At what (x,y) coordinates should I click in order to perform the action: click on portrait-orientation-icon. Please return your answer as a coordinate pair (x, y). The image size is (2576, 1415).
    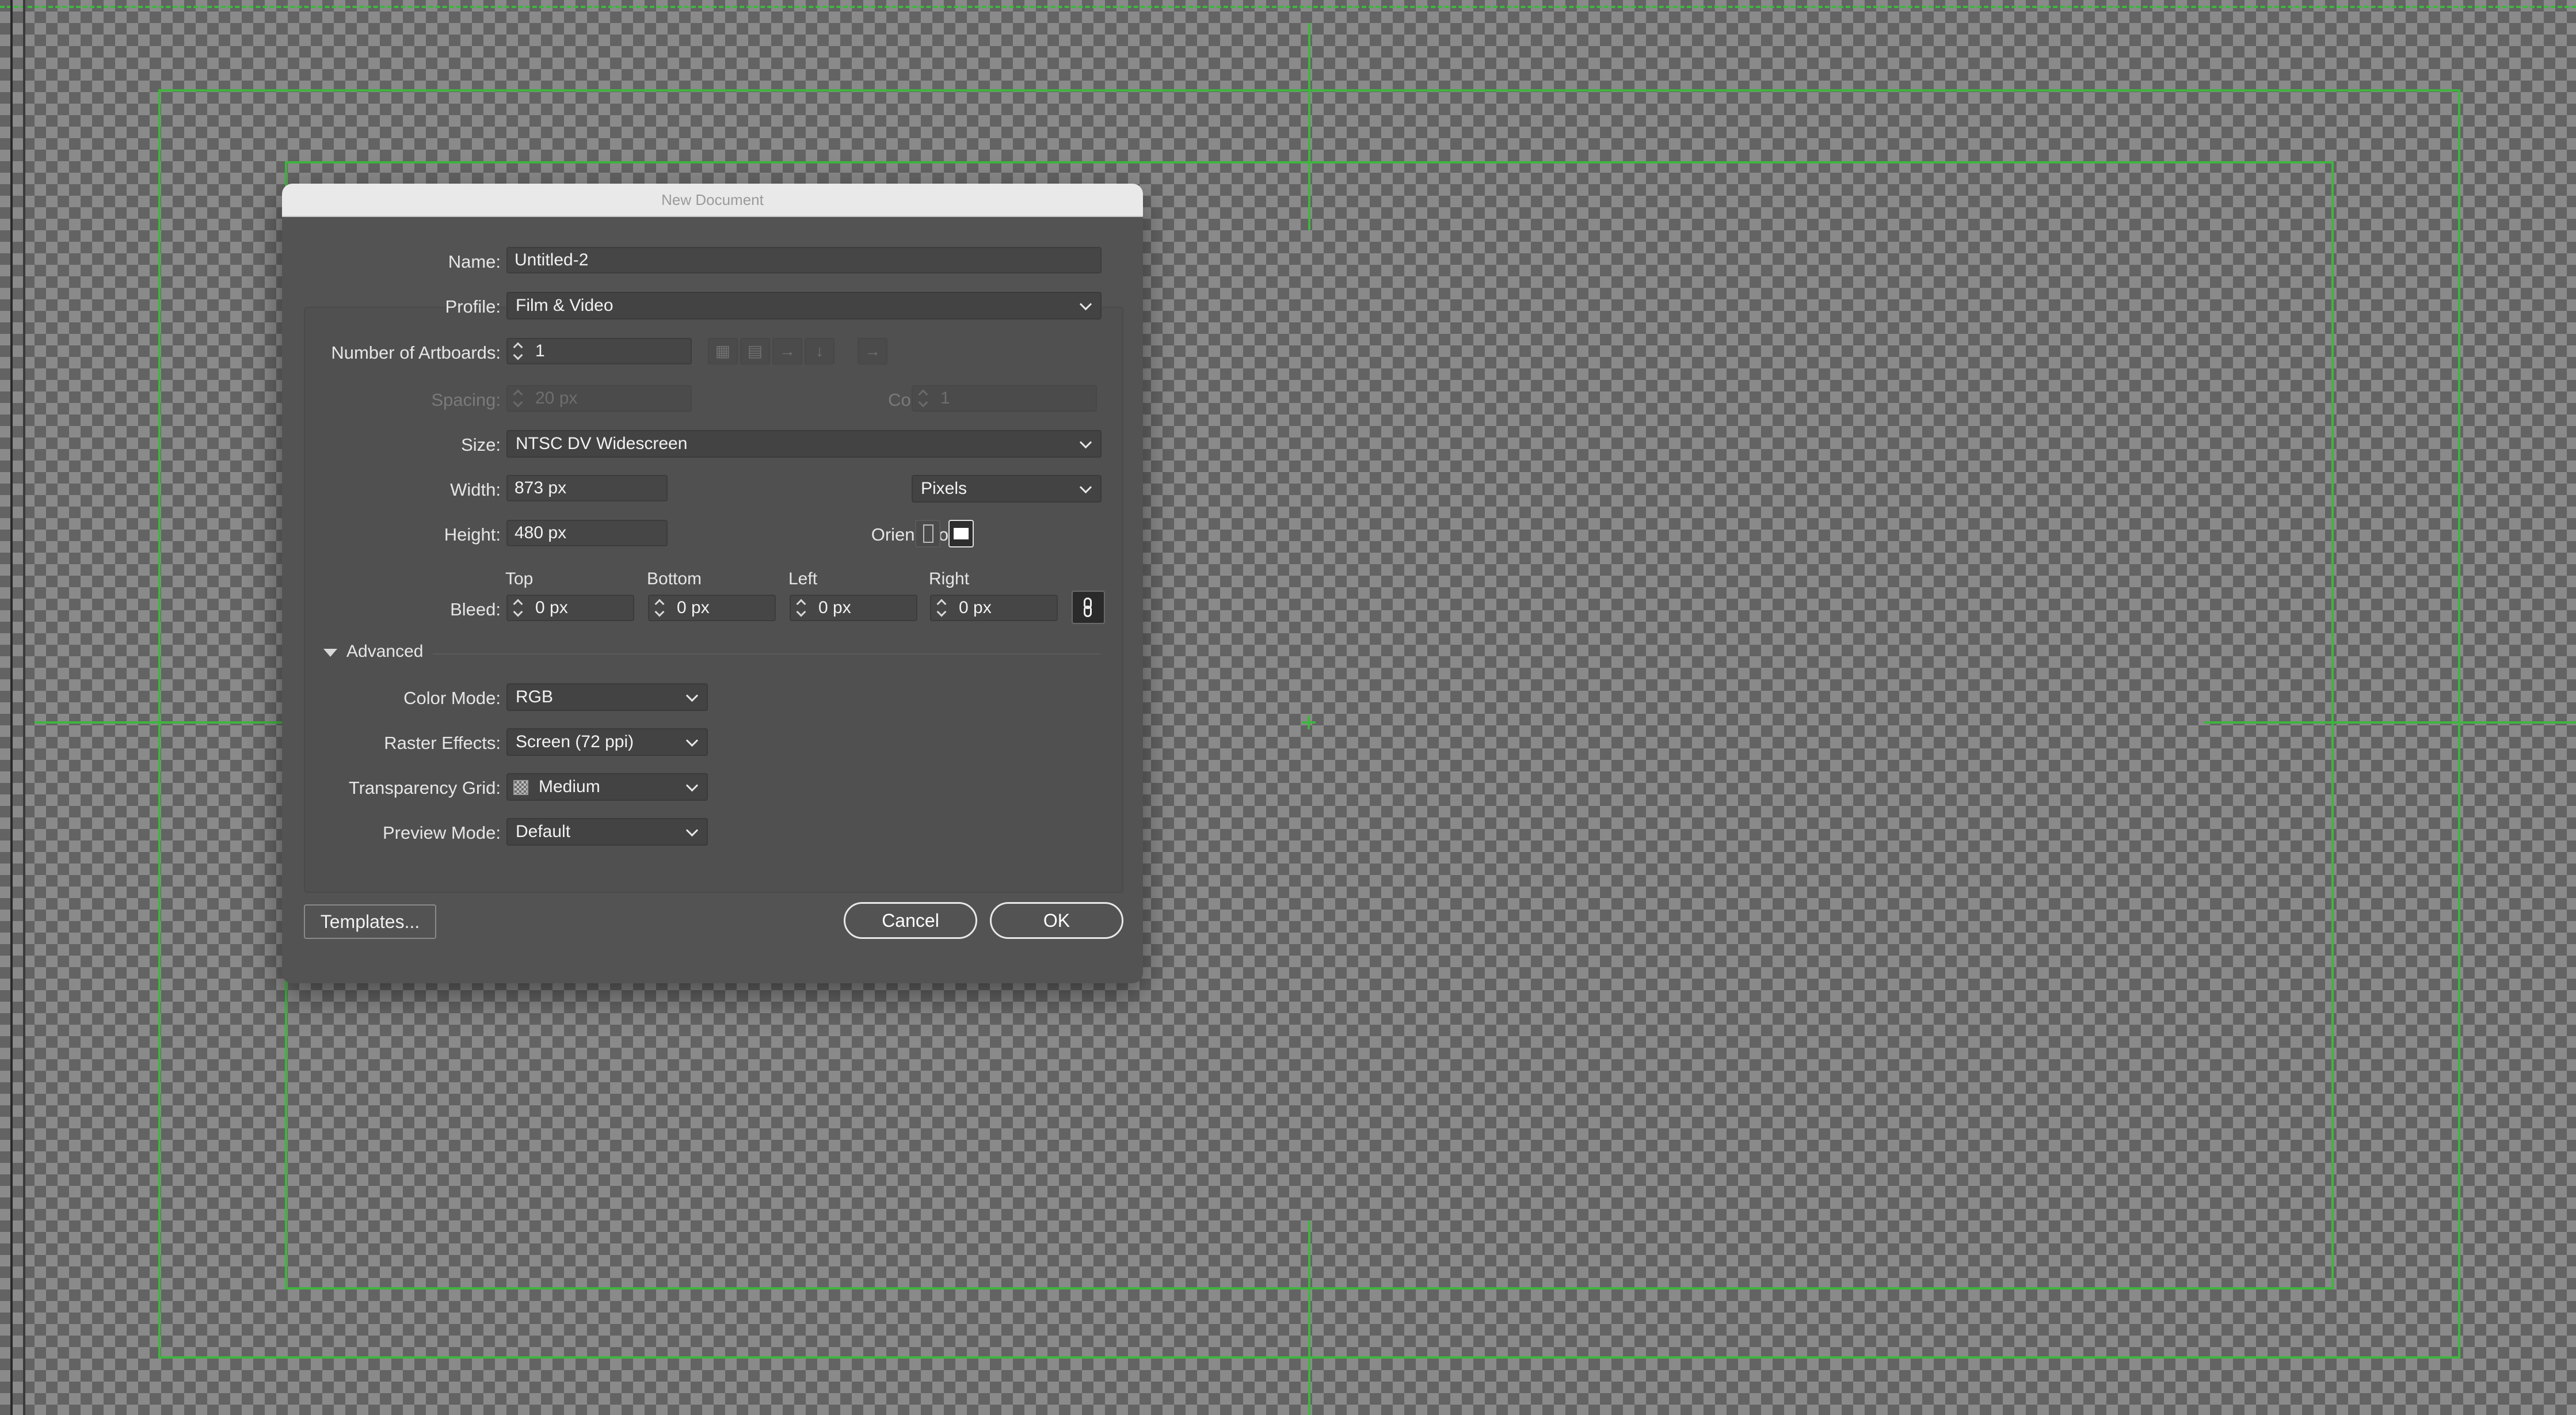
    Looking at the image, I should click on (927, 533).